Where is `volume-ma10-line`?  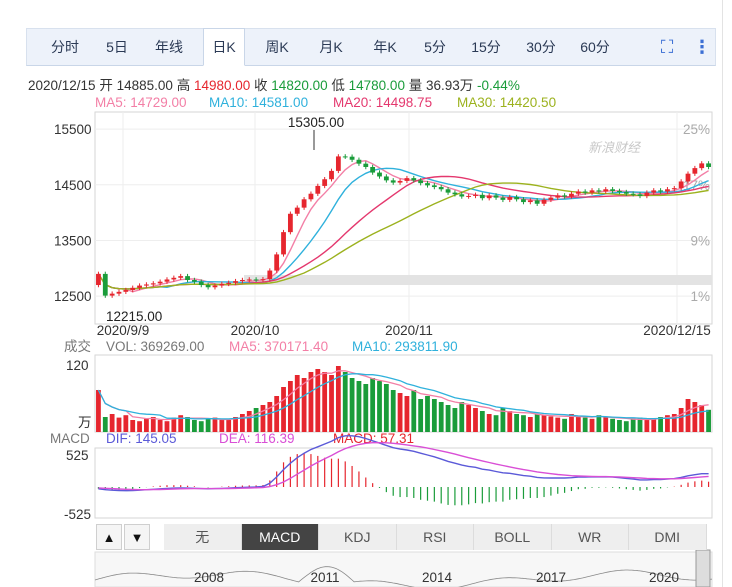
volume-ma10-line is located at coordinates (403, 396).